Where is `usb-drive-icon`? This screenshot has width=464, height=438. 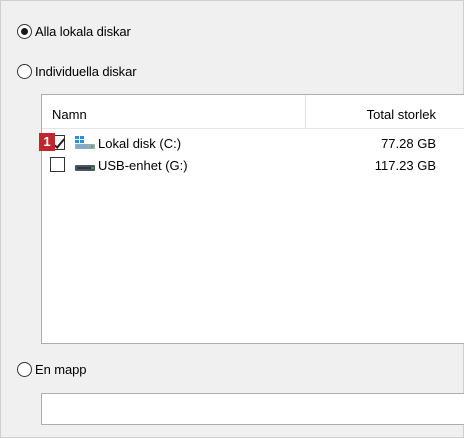
usb-drive-icon is located at coordinates (85, 168).